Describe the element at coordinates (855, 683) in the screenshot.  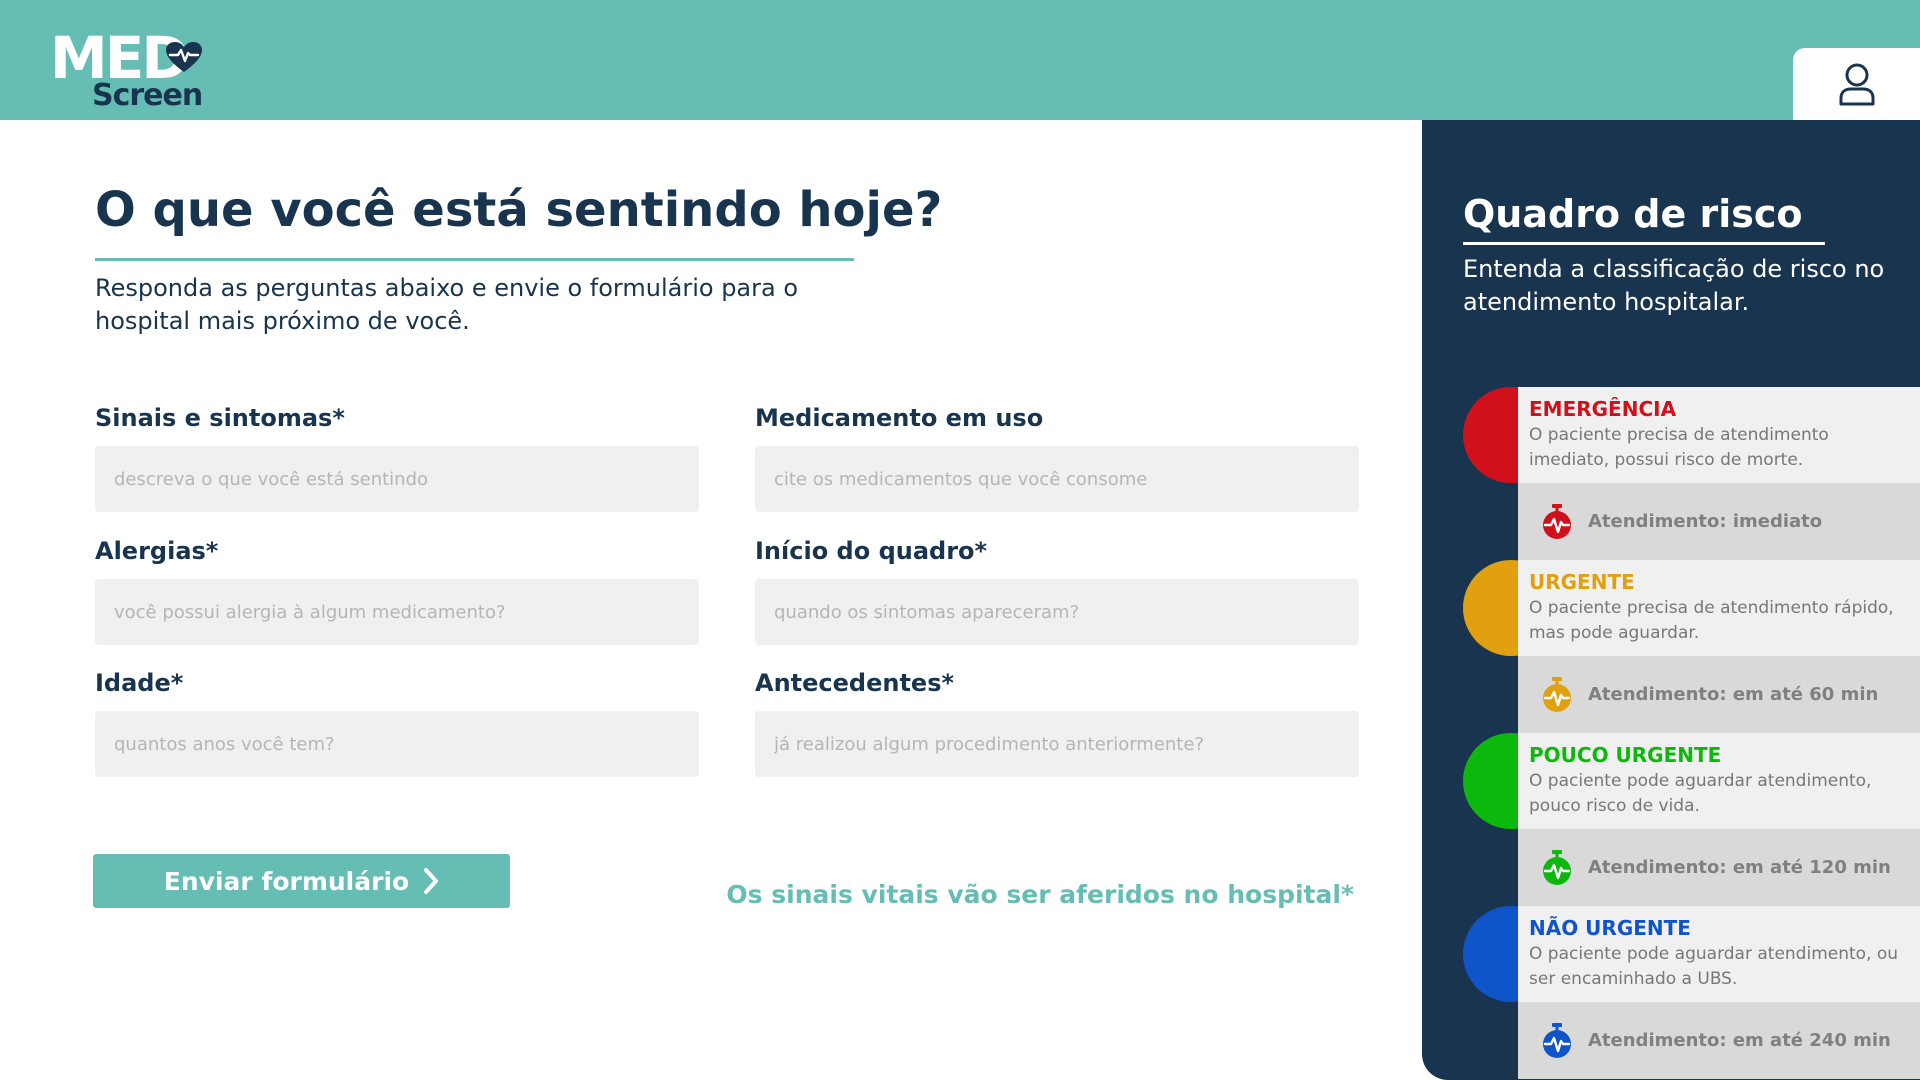
I see `history-label: Antecedentes*` at that location.